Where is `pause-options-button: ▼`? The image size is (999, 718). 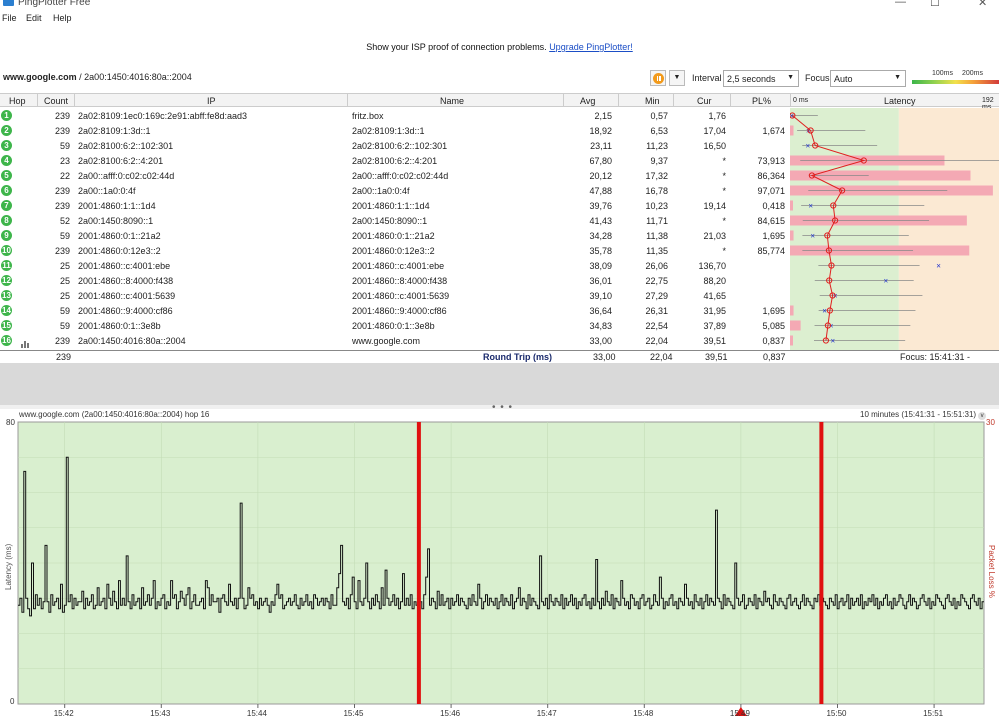
pause-options-button: ▼ is located at coordinates (677, 78).